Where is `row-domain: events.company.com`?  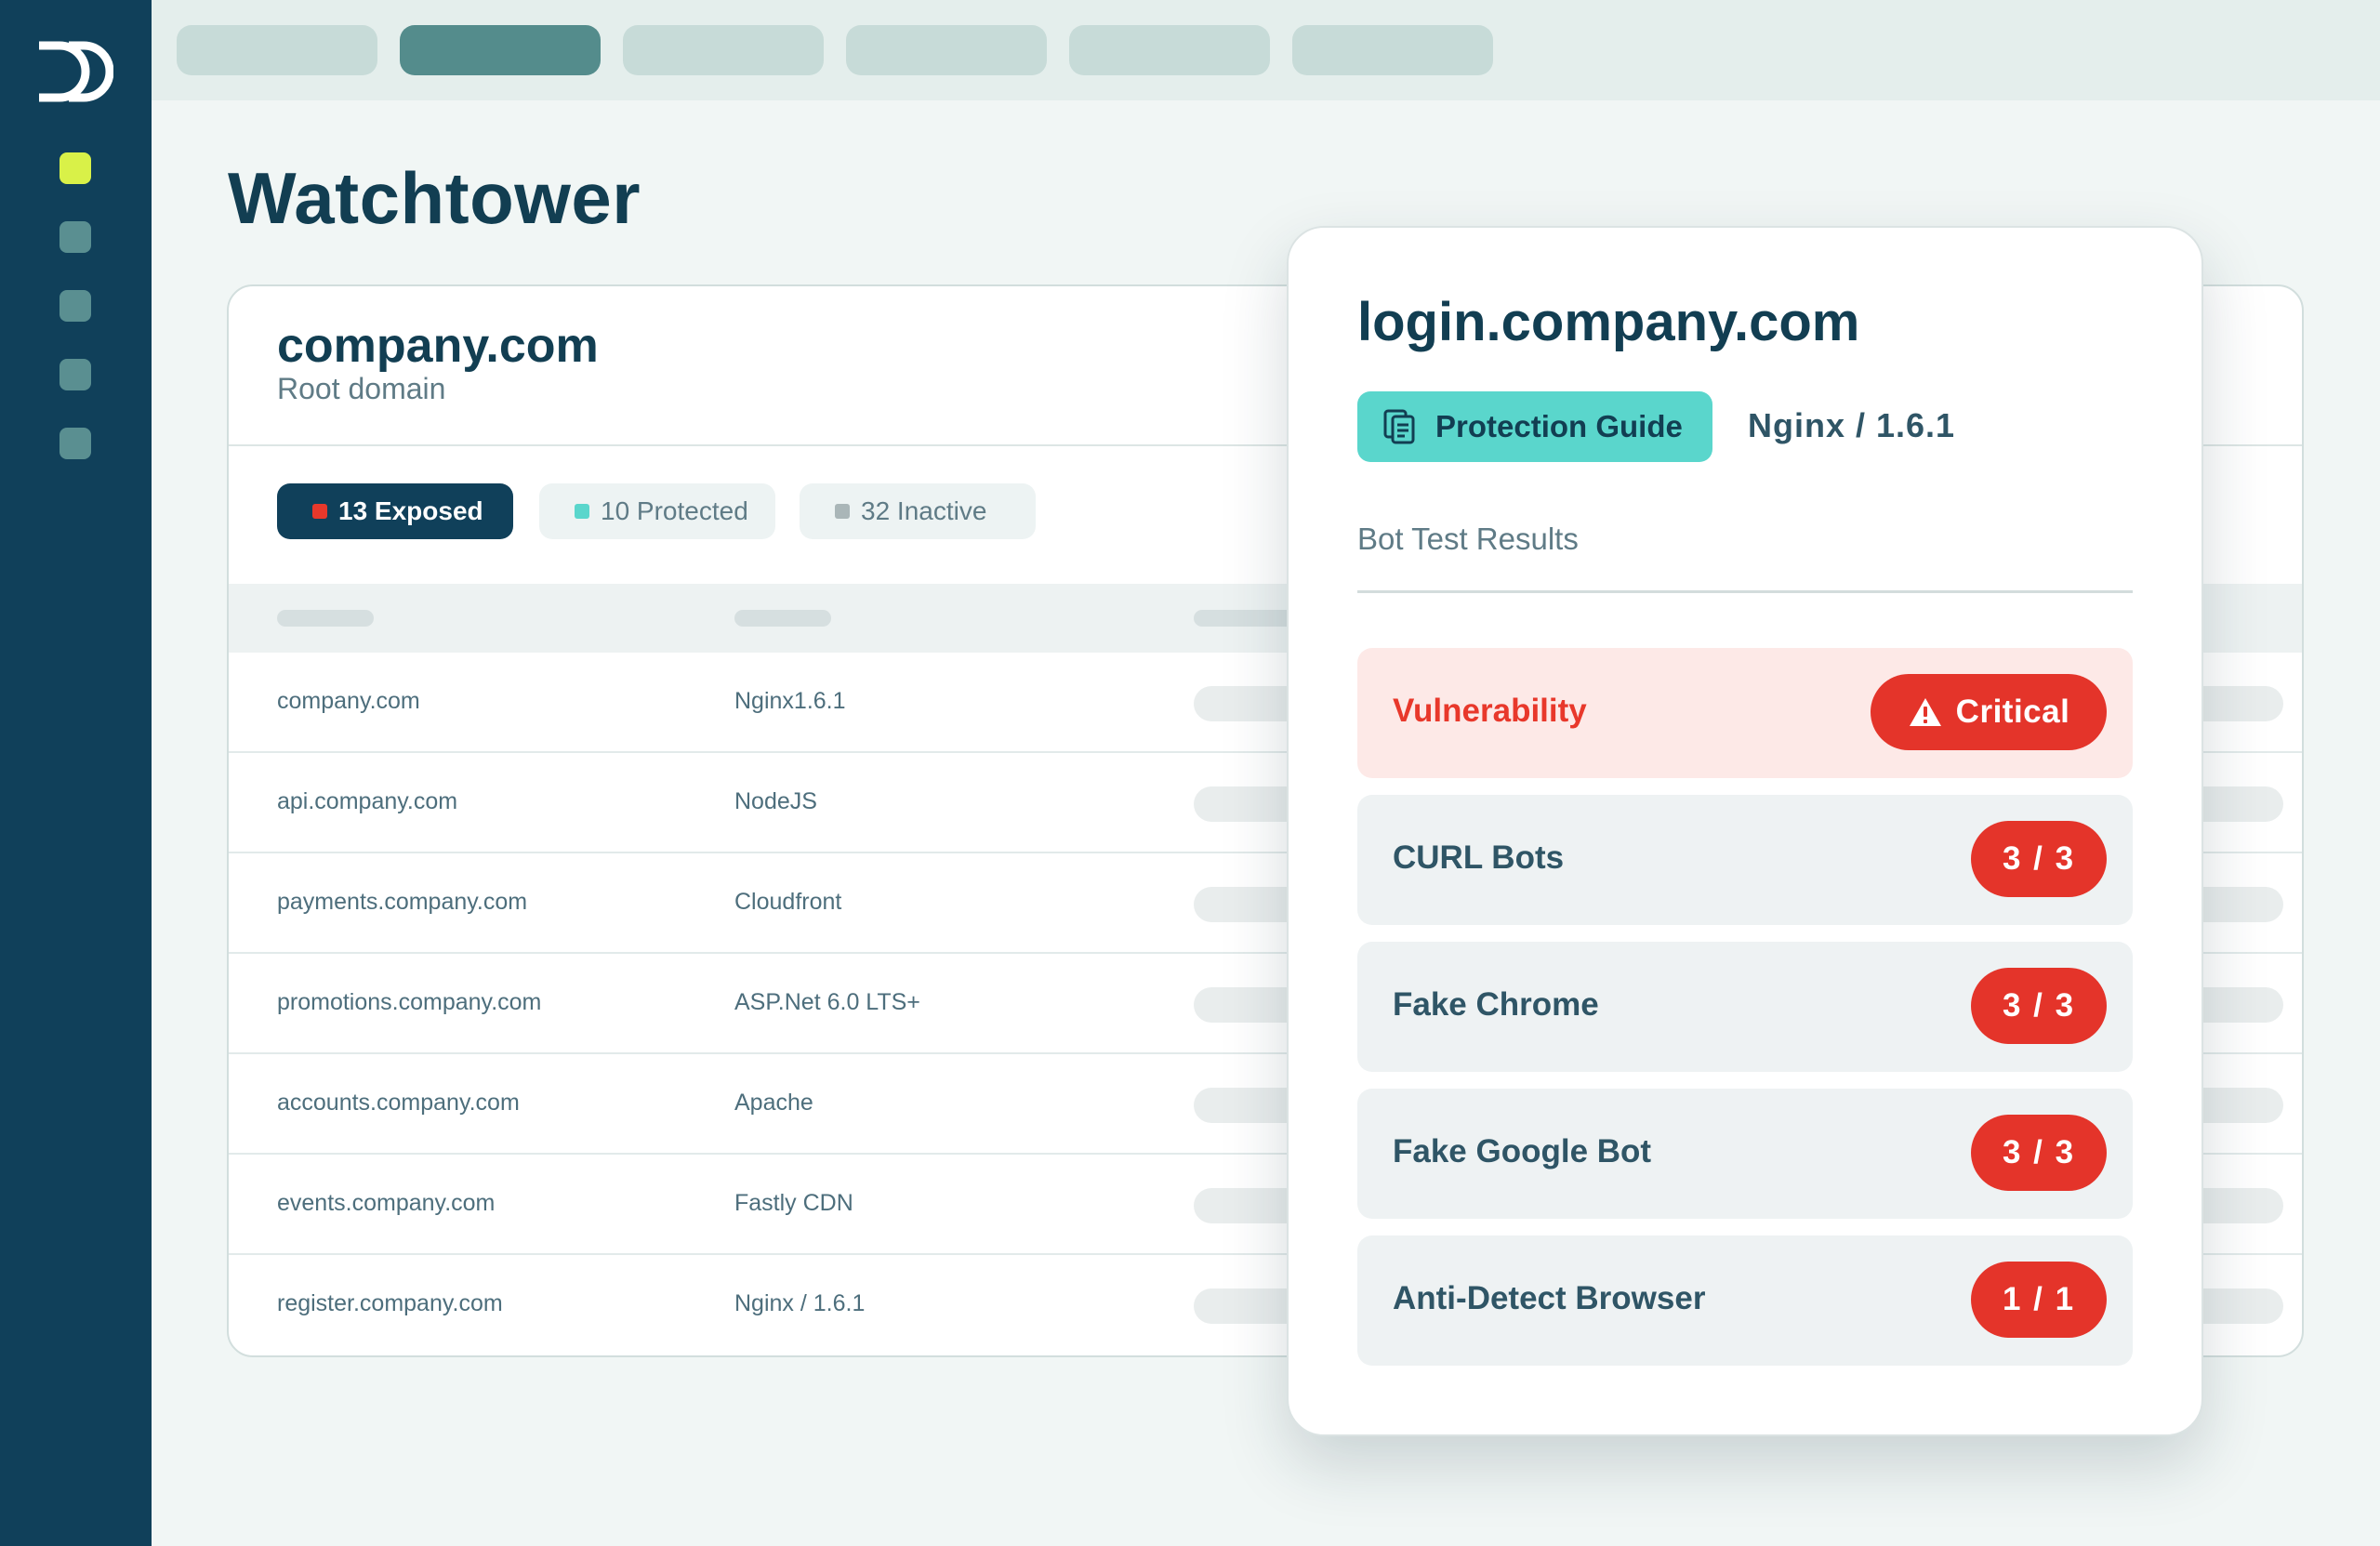 row-domain: events.company.com is located at coordinates (386, 1203).